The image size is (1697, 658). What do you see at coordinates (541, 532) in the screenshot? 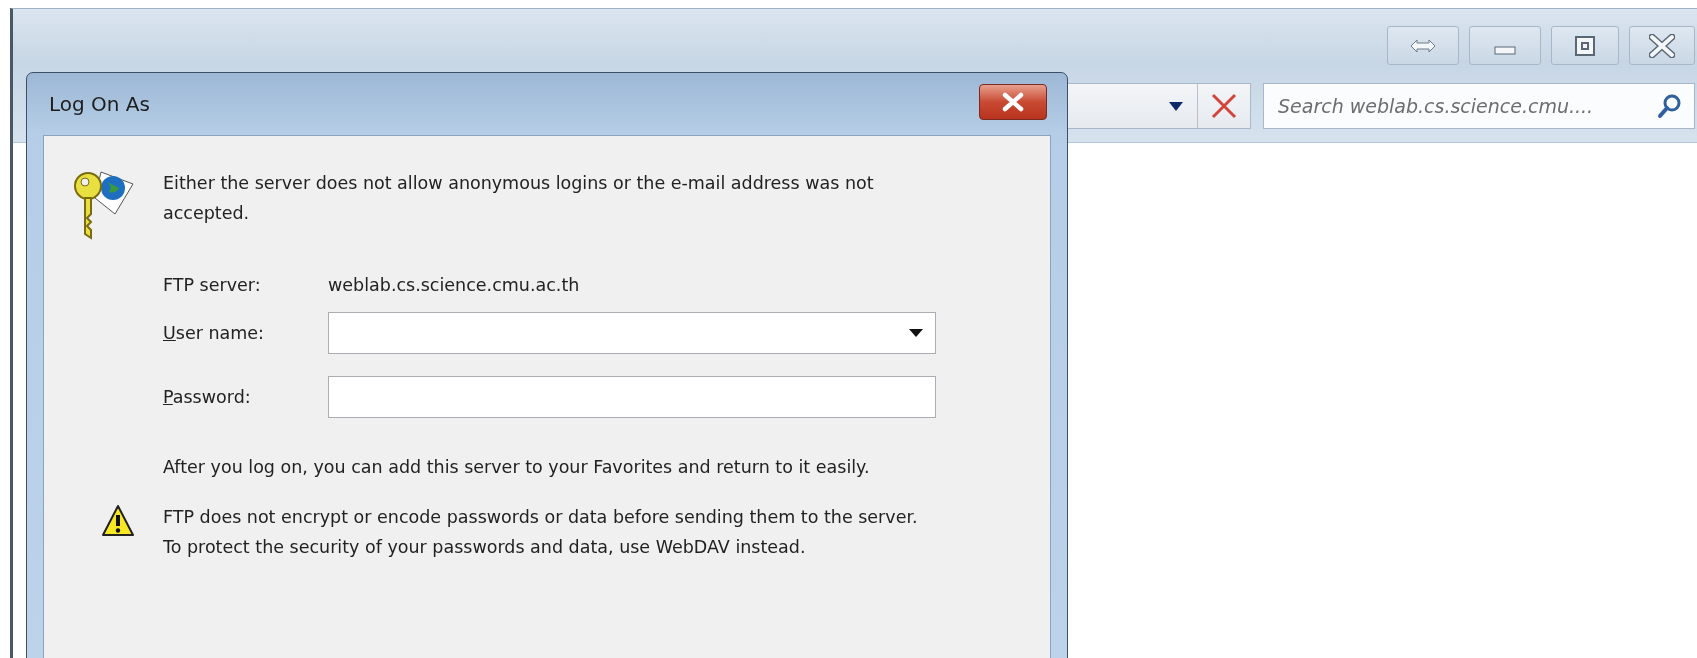
I see `warning-message: FTP does not encrypt or encode passwords or data before sending them to the server. To protect the security of your passwords and data, use WebDAV instead.` at bounding box center [541, 532].